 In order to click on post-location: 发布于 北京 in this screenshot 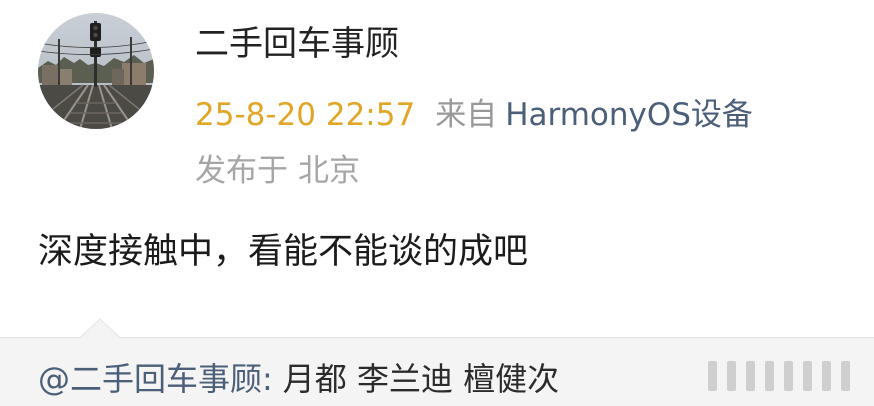, I will do `click(277, 171)`.